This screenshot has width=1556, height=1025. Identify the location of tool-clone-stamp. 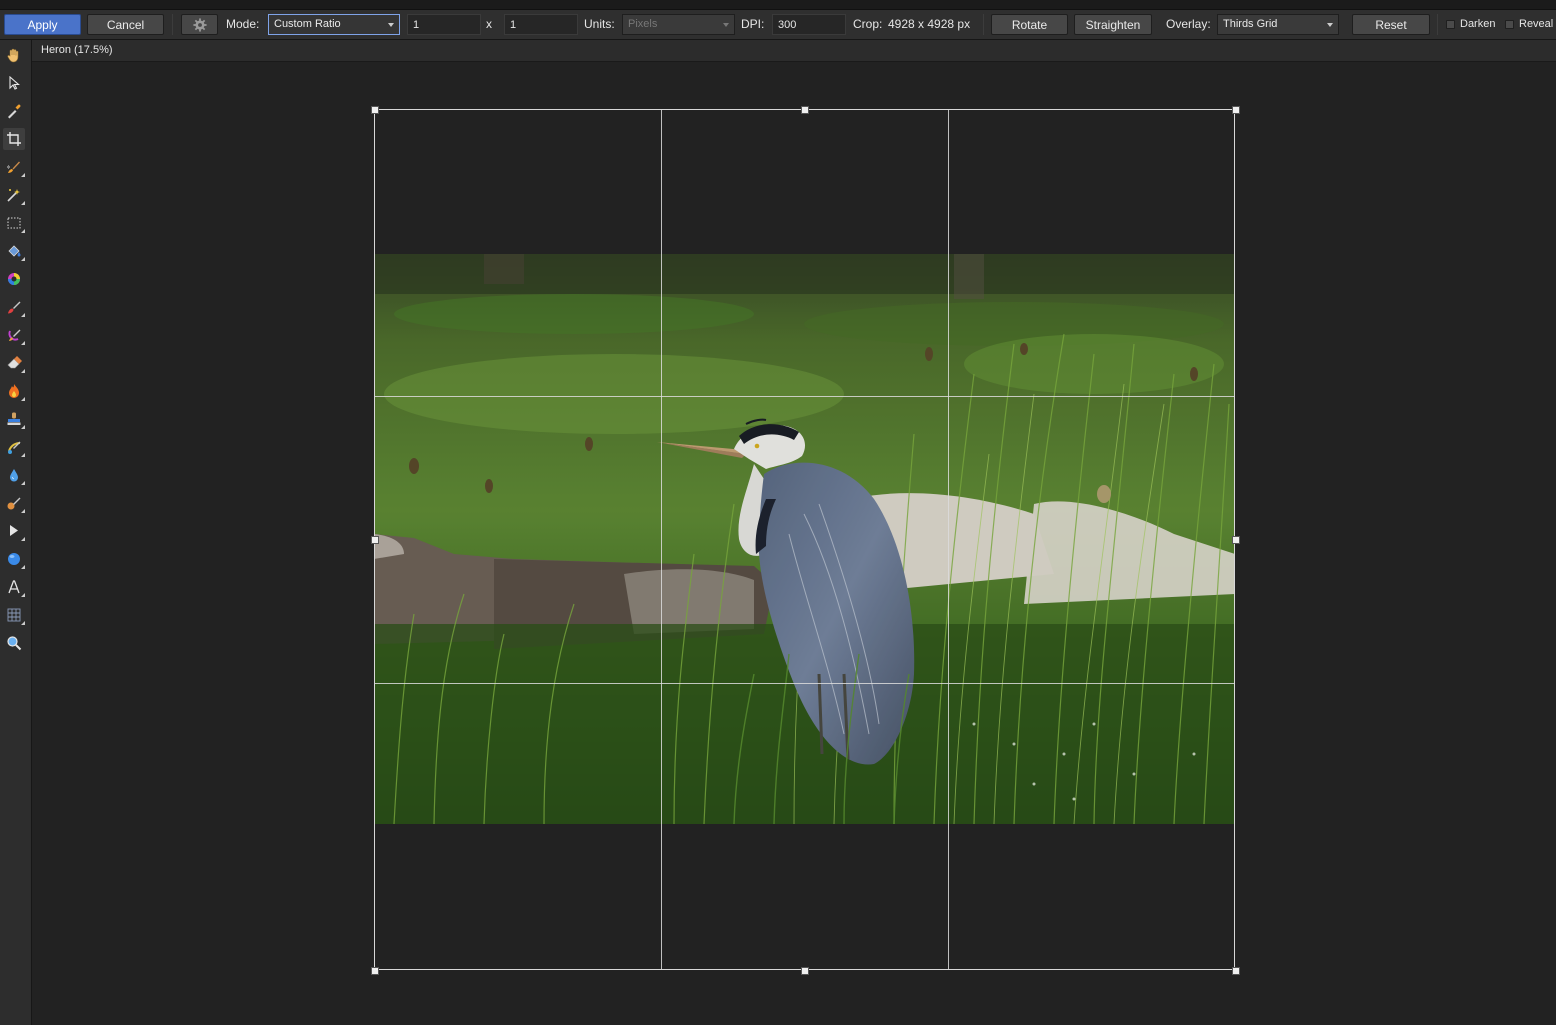
(14, 419).